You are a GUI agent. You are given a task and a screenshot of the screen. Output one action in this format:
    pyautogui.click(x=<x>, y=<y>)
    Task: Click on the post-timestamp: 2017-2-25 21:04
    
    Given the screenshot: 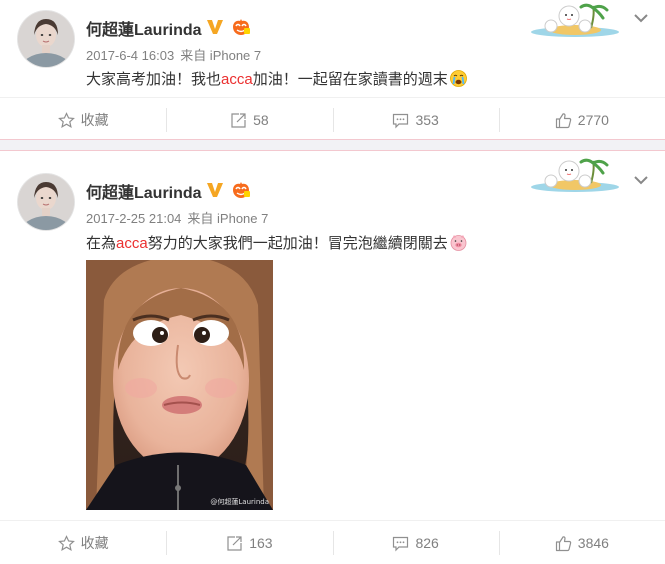 What is the action you would take?
    pyautogui.click(x=133, y=218)
    